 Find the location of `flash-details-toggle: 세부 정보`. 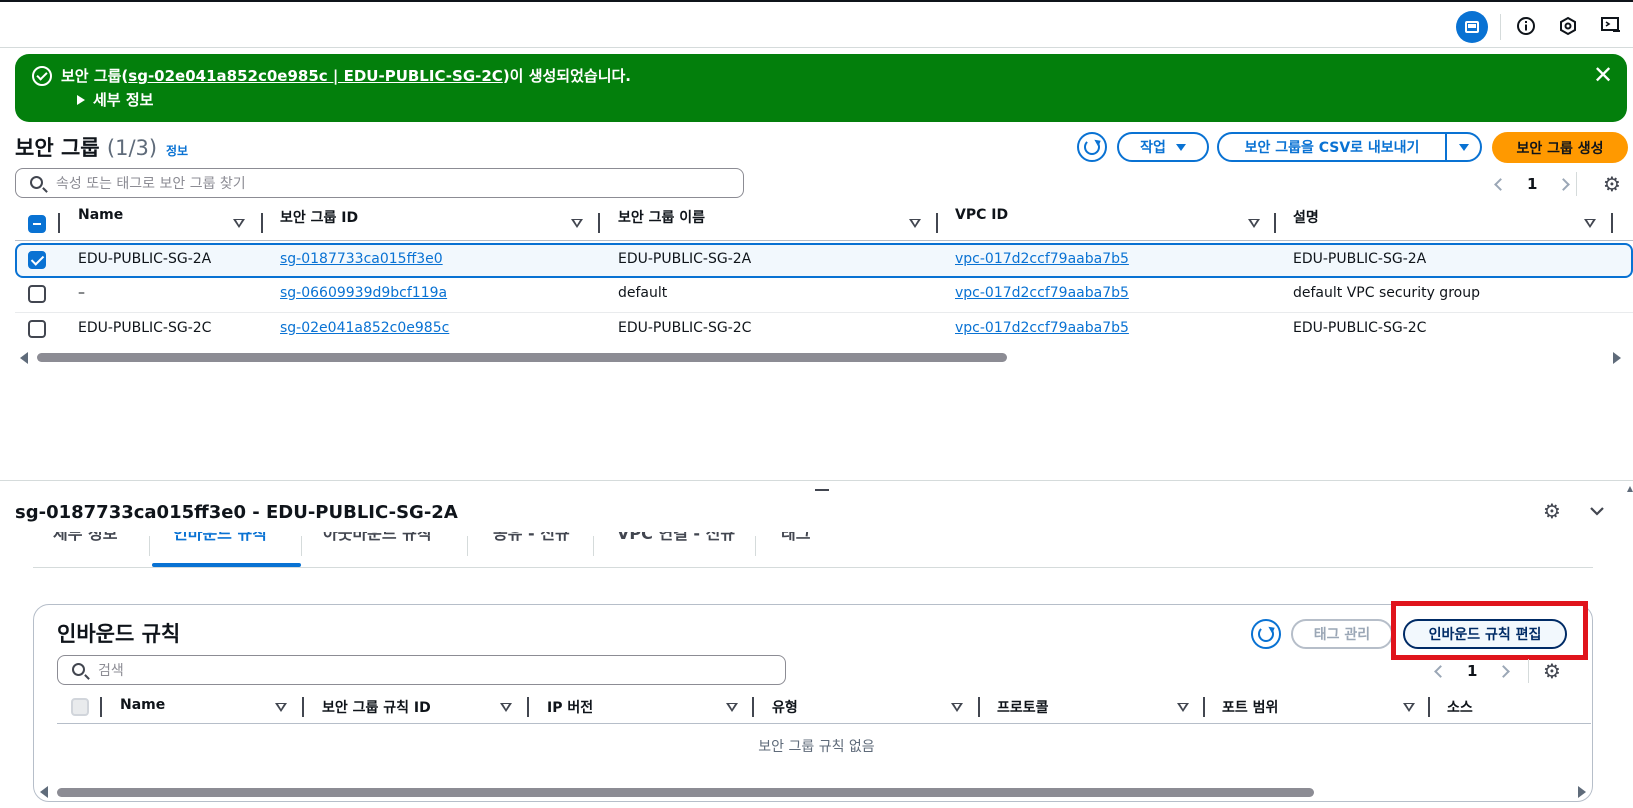

flash-details-toggle: 세부 정보 is located at coordinates (107, 99).